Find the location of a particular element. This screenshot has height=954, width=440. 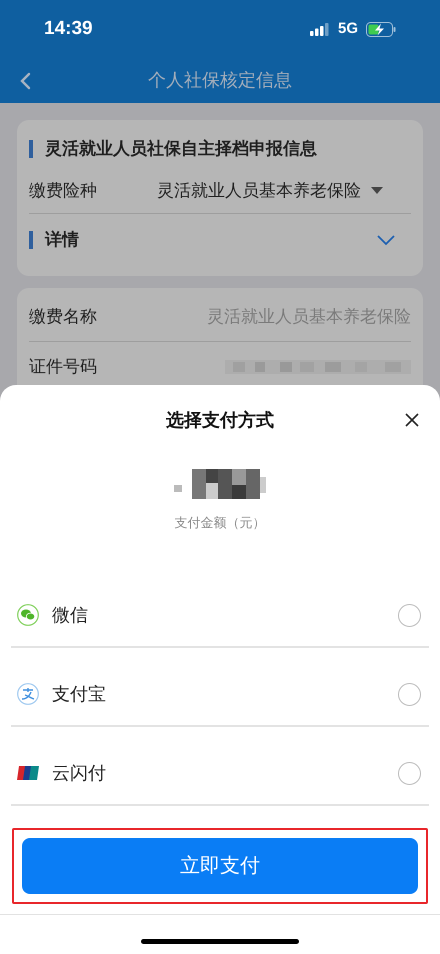

payment-option: 支付宝 is located at coordinates (220, 687).